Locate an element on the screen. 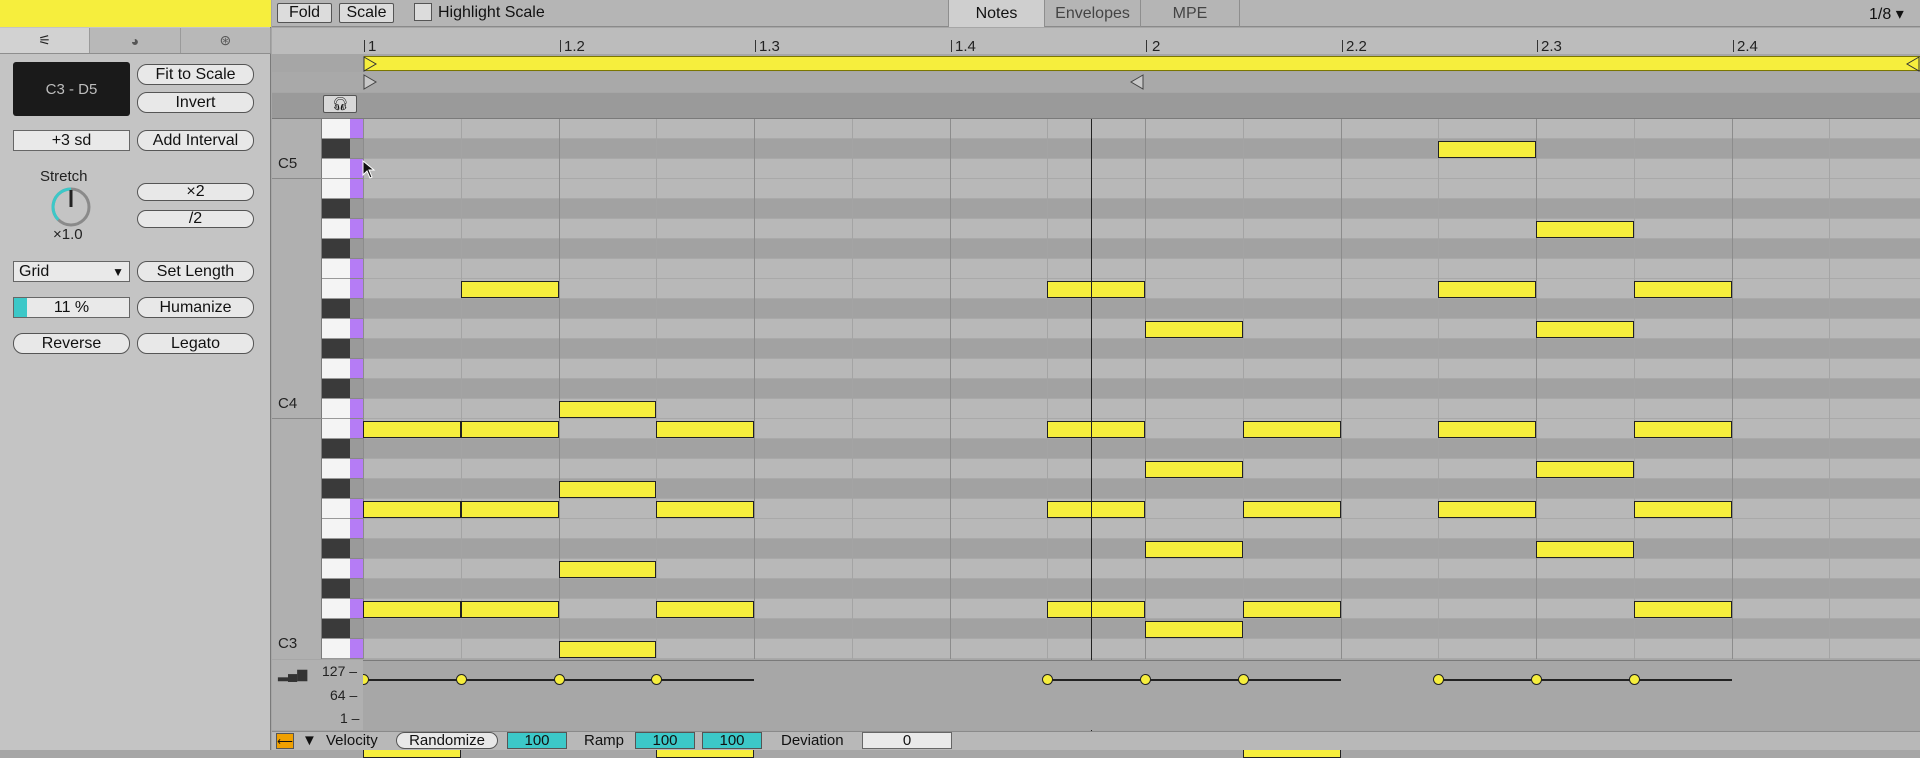 This screenshot has width=1920, height=758. velocity-value-field: 100 is located at coordinates (537, 740).